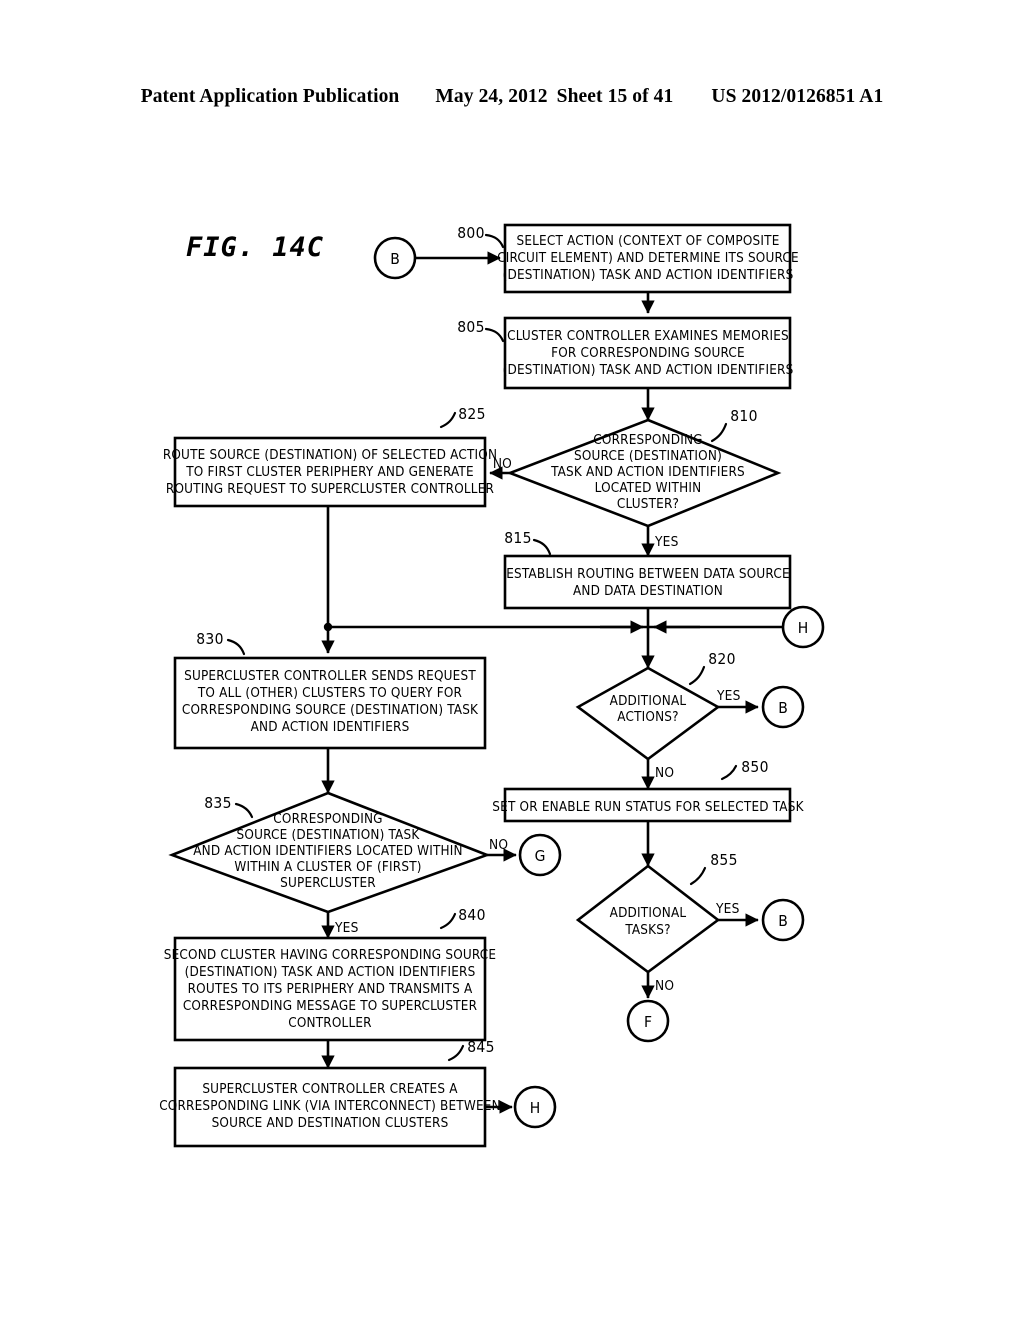 Image resolution: width=1024 pixels, height=1320 pixels. What do you see at coordinates (724, 860) in the screenshot?
I see `node-855-ref: 855` at bounding box center [724, 860].